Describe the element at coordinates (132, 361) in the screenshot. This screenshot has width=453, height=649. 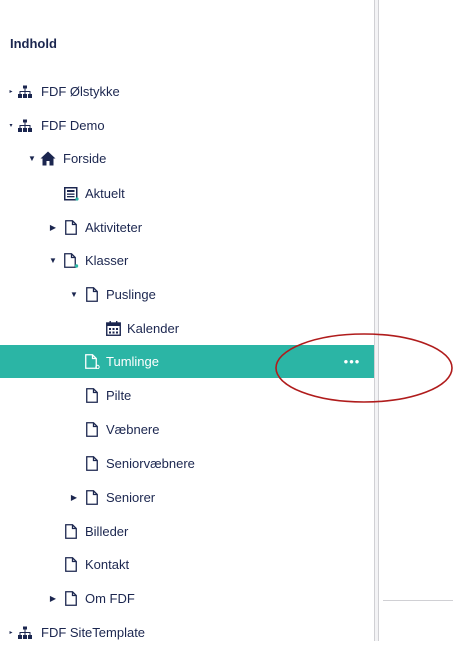
I see `tree-item-label: Tumlinge` at that location.